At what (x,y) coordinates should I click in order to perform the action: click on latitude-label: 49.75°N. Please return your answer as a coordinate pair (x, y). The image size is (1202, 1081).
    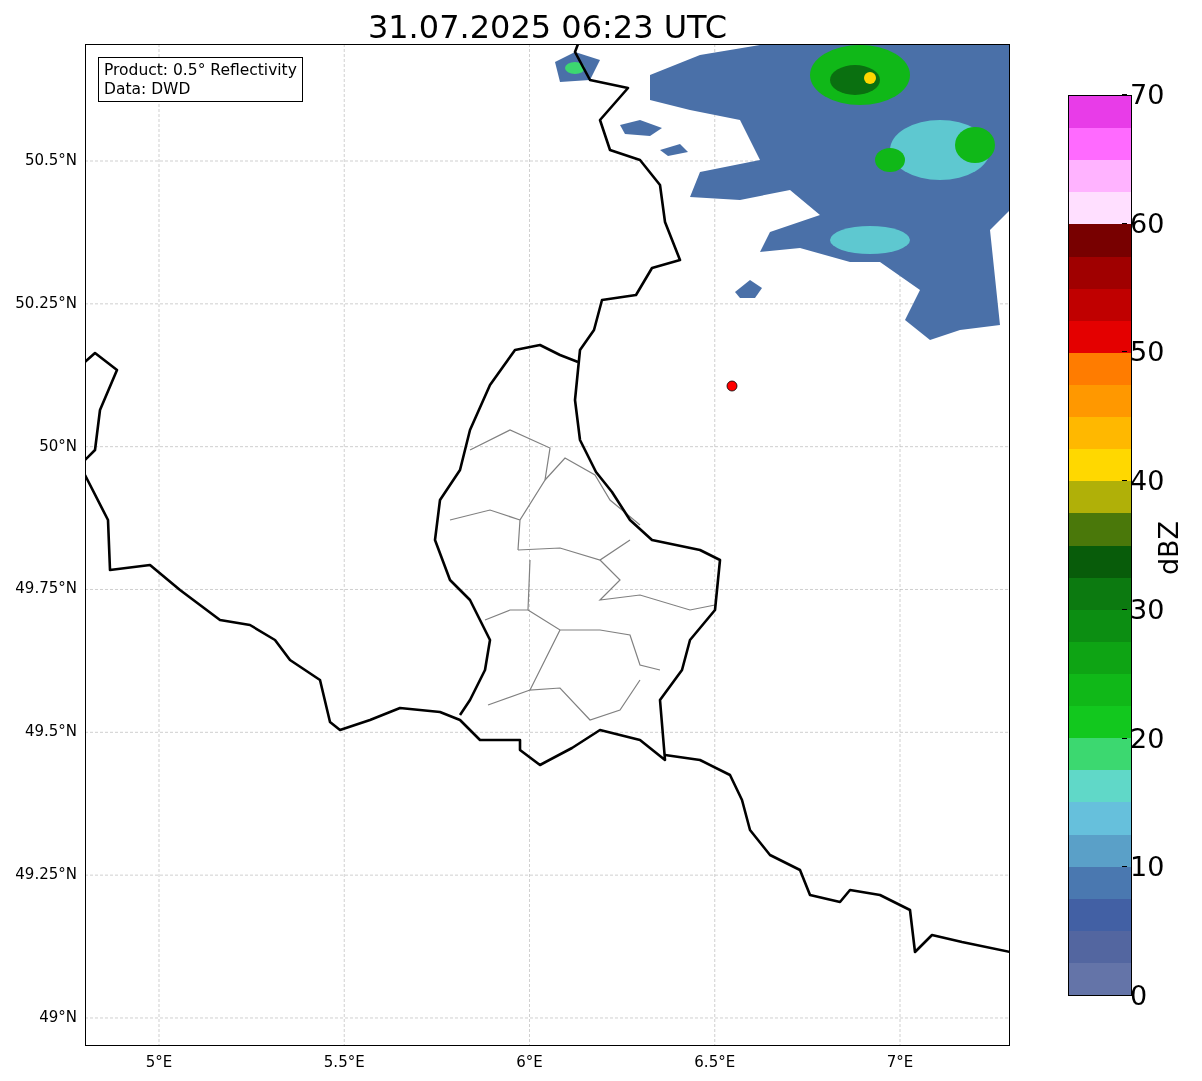
    Looking at the image, I should click on (46, 589).